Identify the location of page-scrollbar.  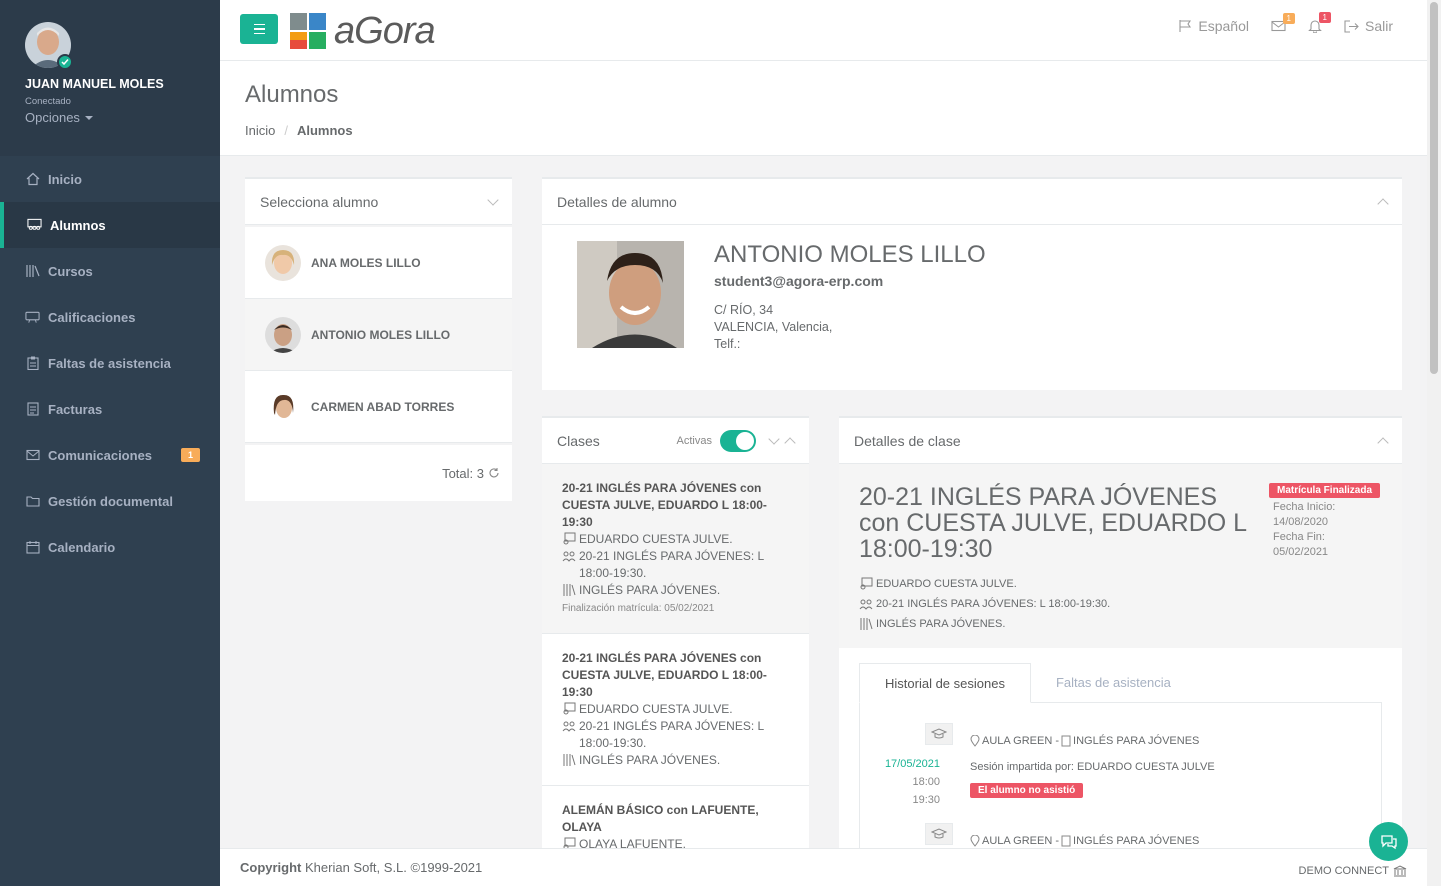
(1434, 443).